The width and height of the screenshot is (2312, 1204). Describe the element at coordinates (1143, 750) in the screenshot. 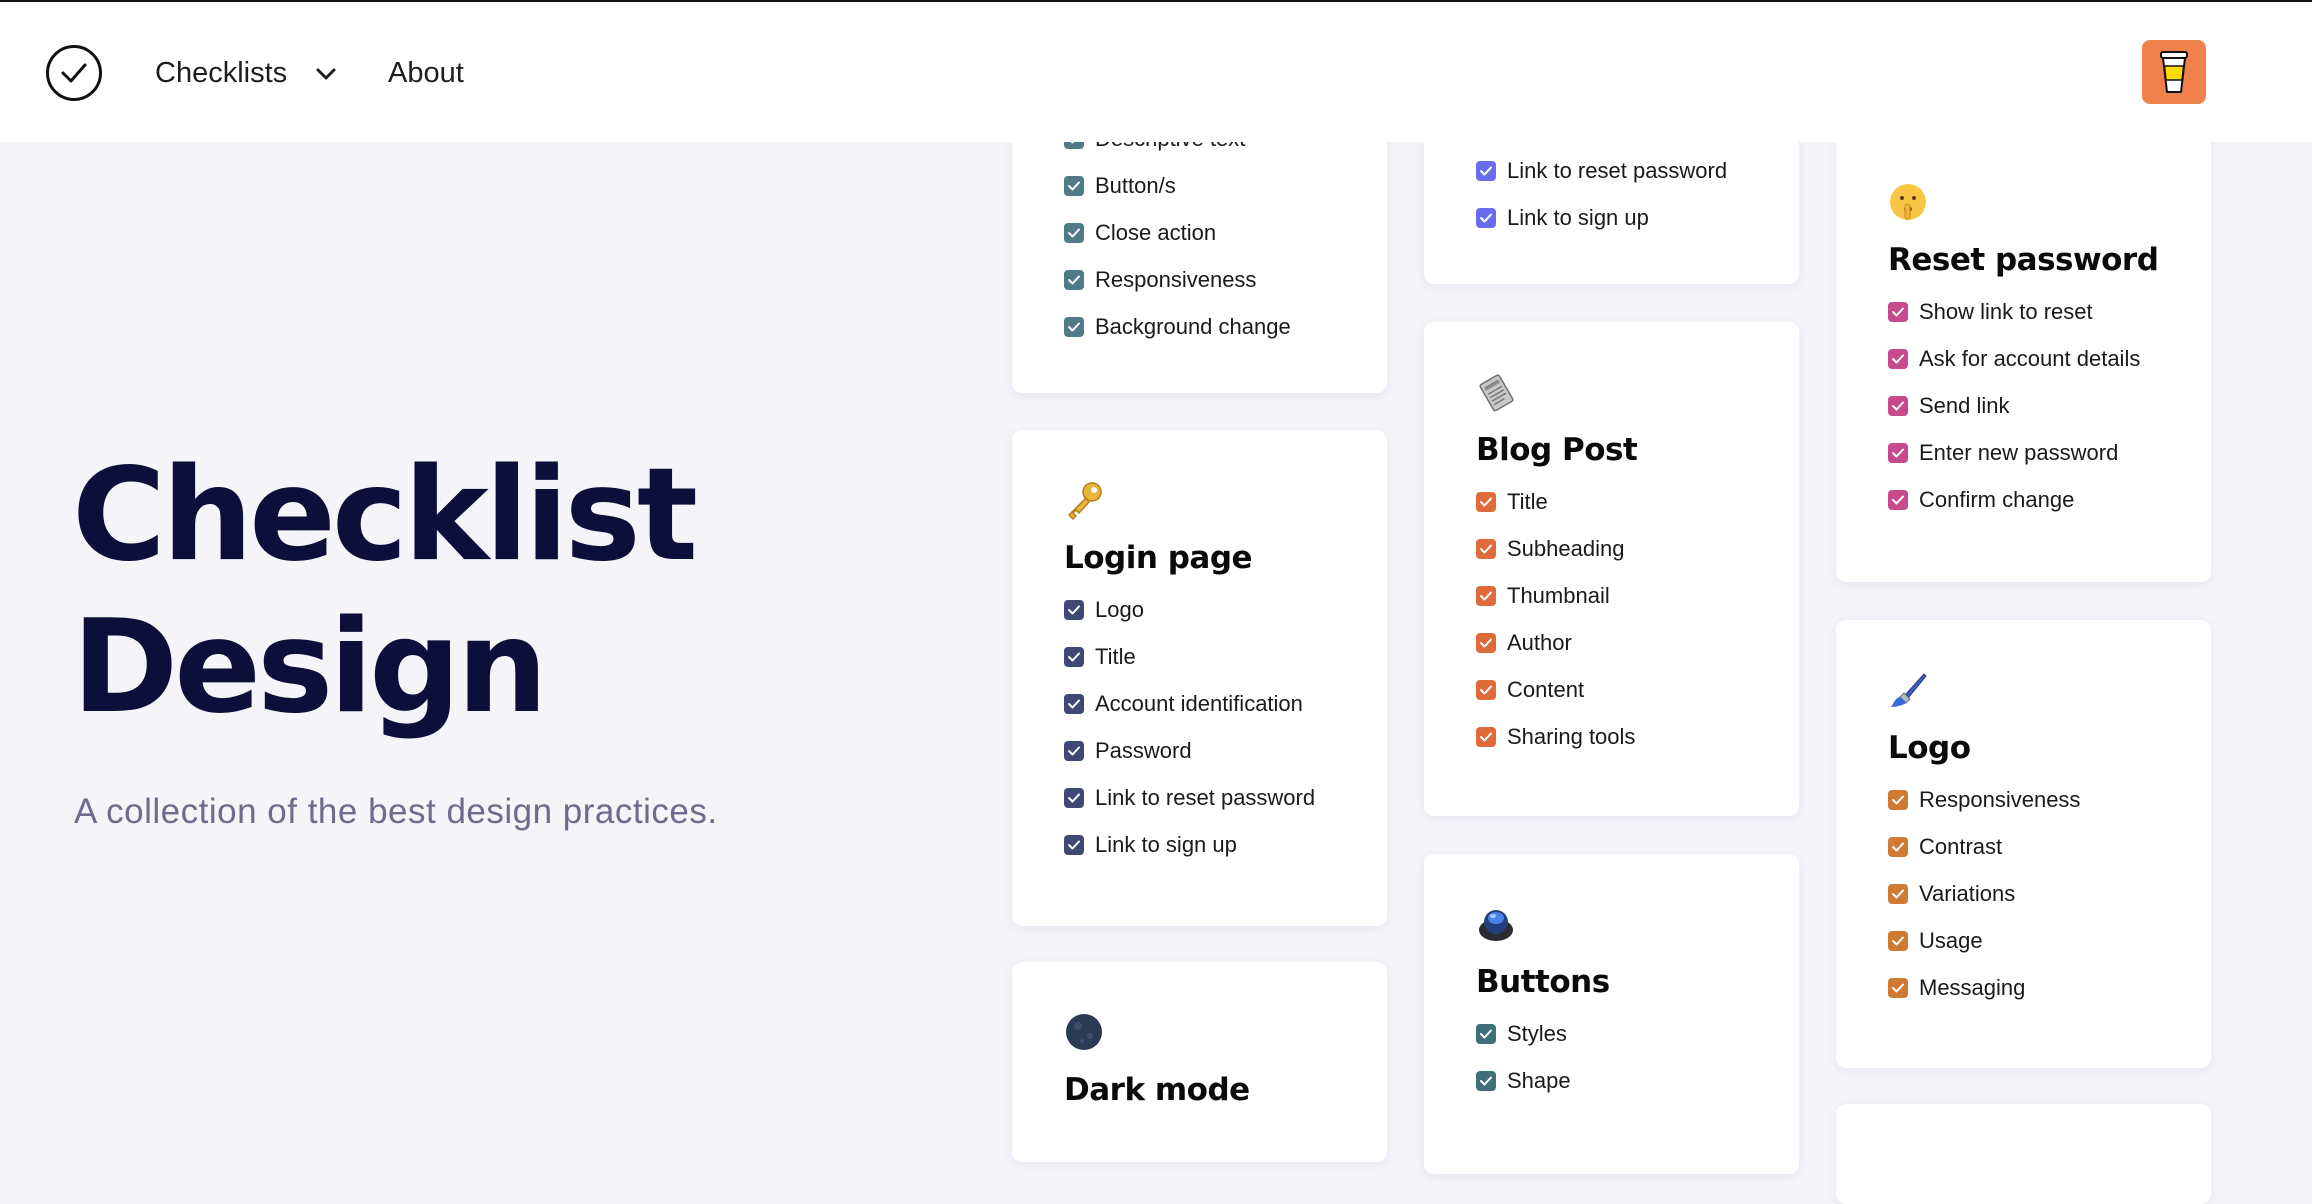

I see `checklist-item-label: Password` at that location.